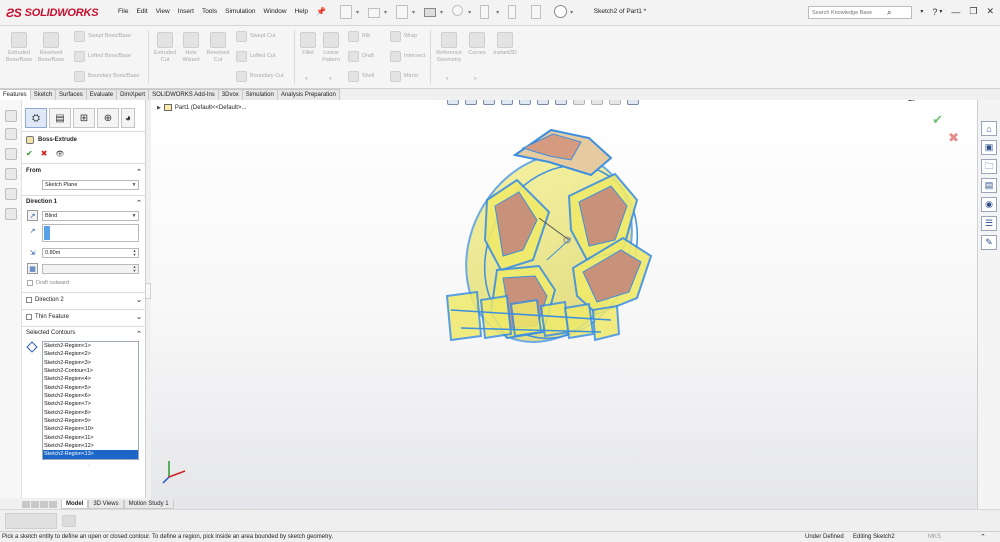 The height and width of the screenshot is (542, 1000). I want to click on extruded-boss-button: Extruded Boss/Base, so click(19, 47).